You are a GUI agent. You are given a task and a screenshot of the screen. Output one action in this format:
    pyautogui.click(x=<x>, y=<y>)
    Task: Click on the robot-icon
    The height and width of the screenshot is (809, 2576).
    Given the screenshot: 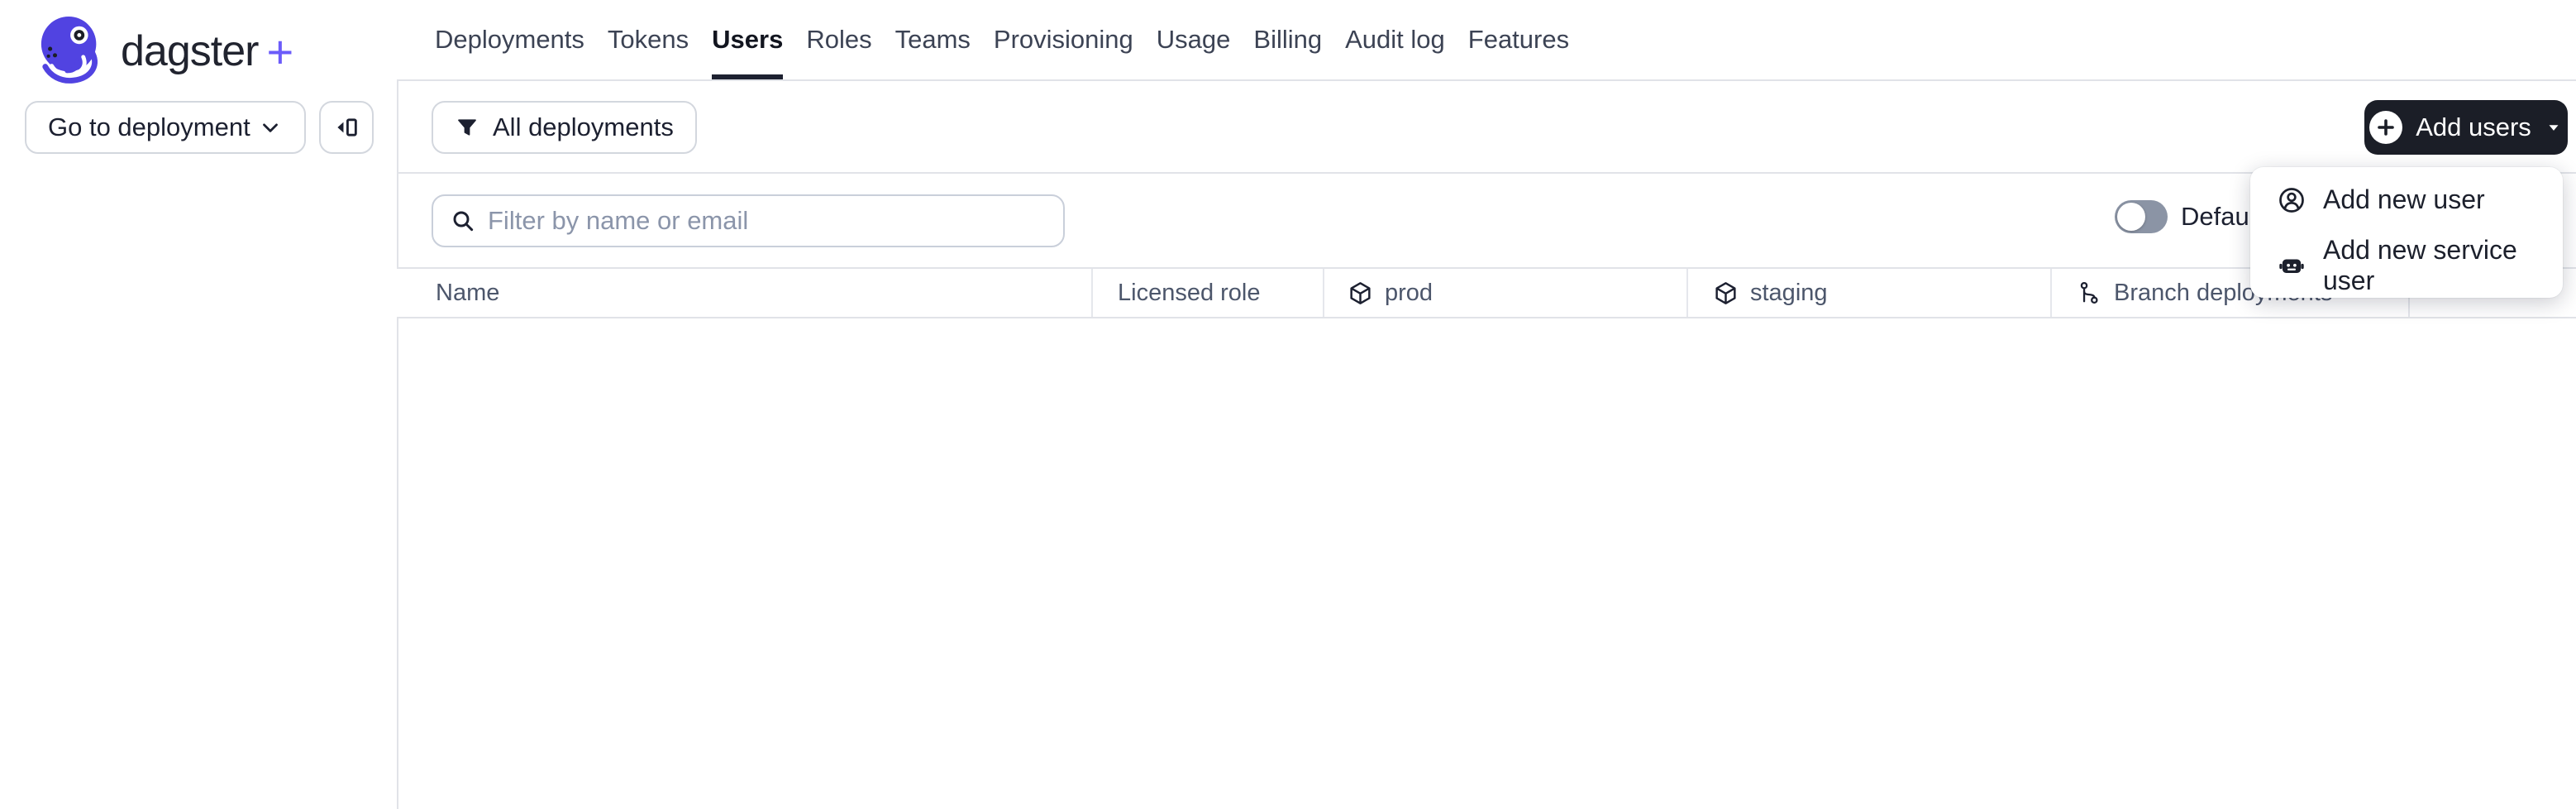 What is the action you would take?
    pyautogui.click(x=2291, y=265)
    